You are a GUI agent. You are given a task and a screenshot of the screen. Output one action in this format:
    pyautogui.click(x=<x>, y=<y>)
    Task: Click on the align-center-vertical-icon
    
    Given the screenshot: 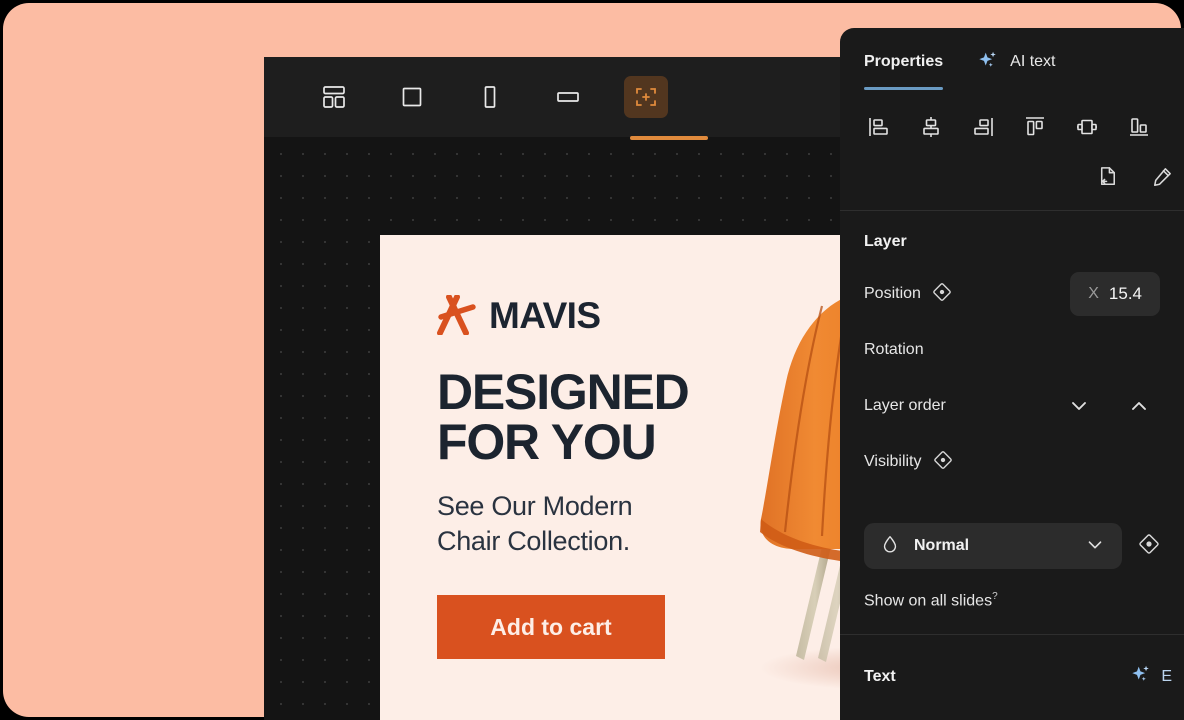 What is the action you would take?
    pyautogui.click(x=1087, y=127)
    